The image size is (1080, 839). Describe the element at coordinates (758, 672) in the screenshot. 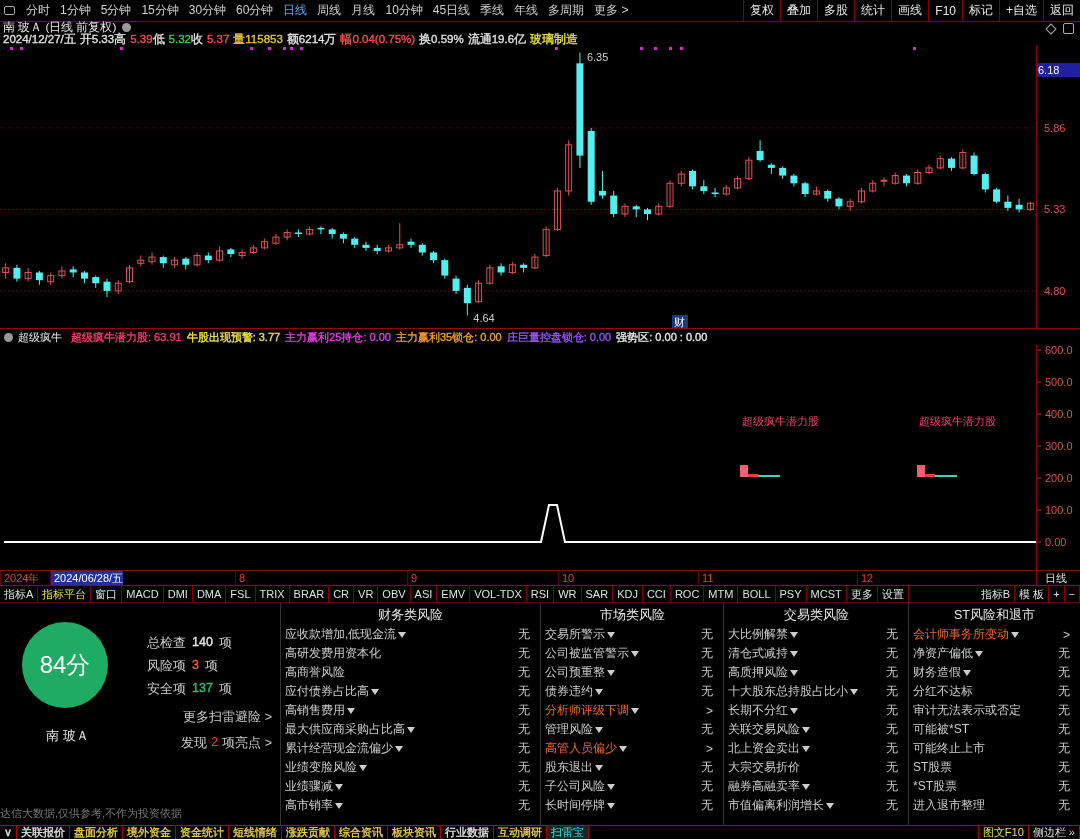

I see `risk-item-label: 高质押风险` at that location.